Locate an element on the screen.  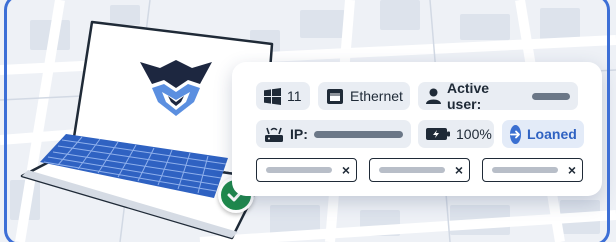
battery-icon is located at coordinates (438, 134).